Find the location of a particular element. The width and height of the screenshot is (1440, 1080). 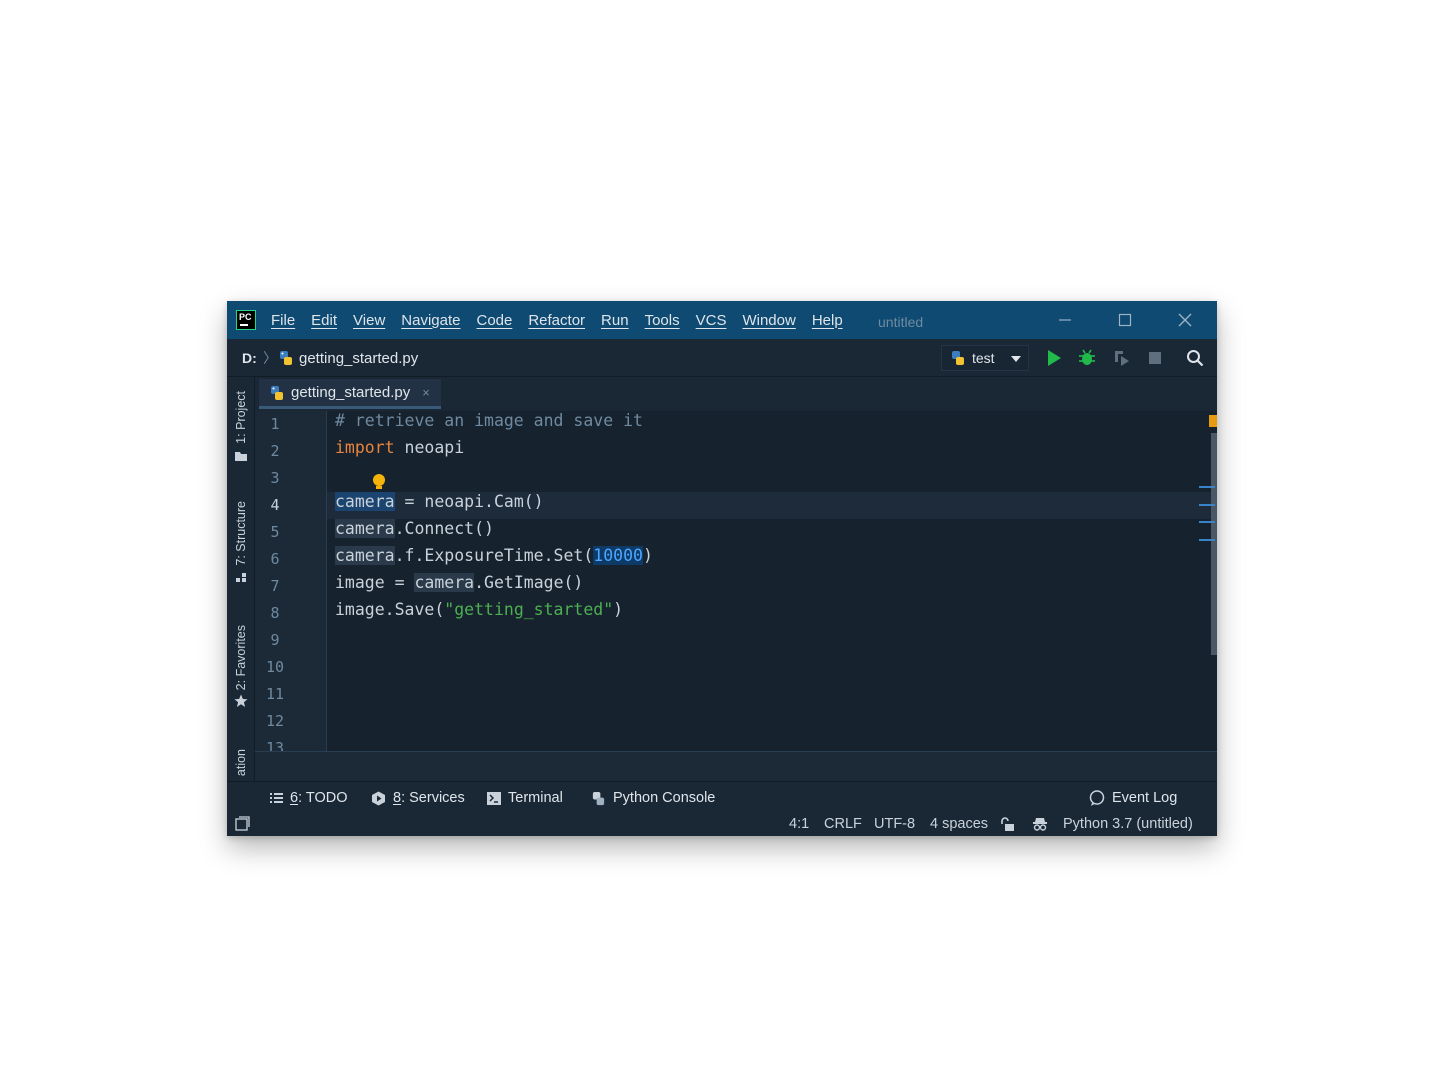

menu-edit: Edit is located at coordinates (324, 320).